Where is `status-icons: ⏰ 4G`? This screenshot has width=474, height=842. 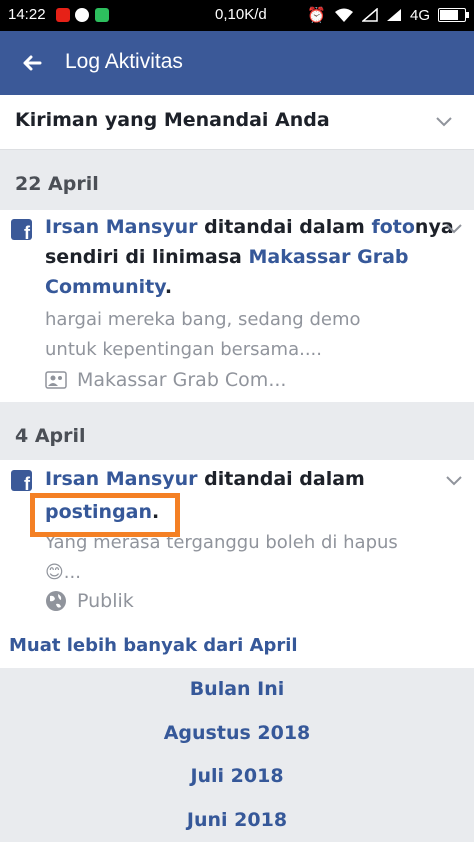
status-icons: ⏰ 4G is located at coordinates (388, 15).